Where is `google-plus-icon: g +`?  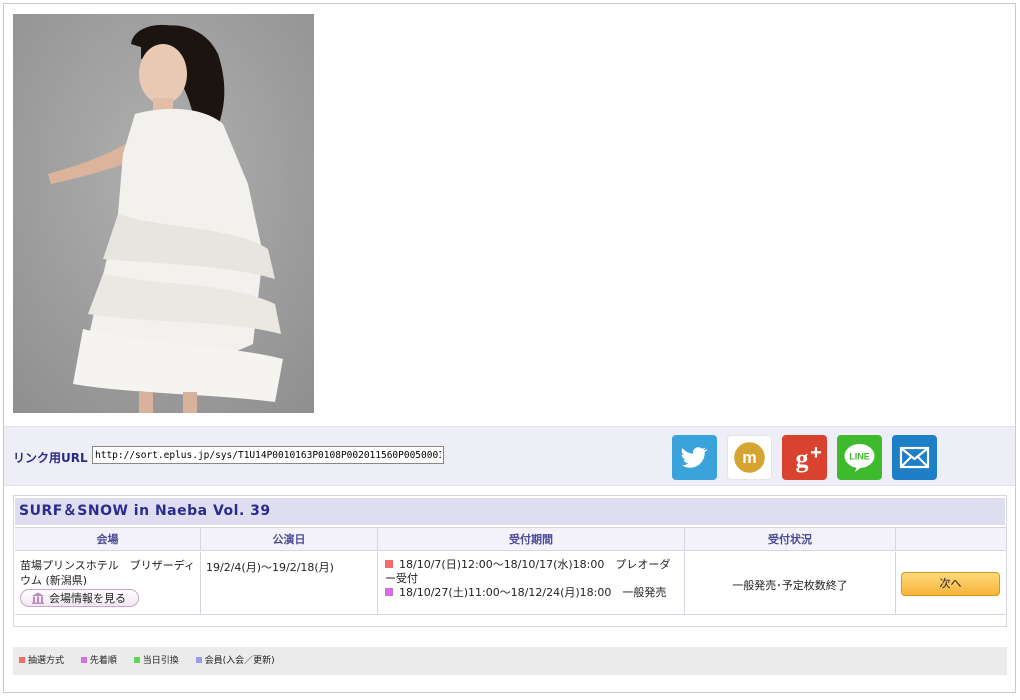 google-plus-icon: g + is located at coordinates (809, 457).